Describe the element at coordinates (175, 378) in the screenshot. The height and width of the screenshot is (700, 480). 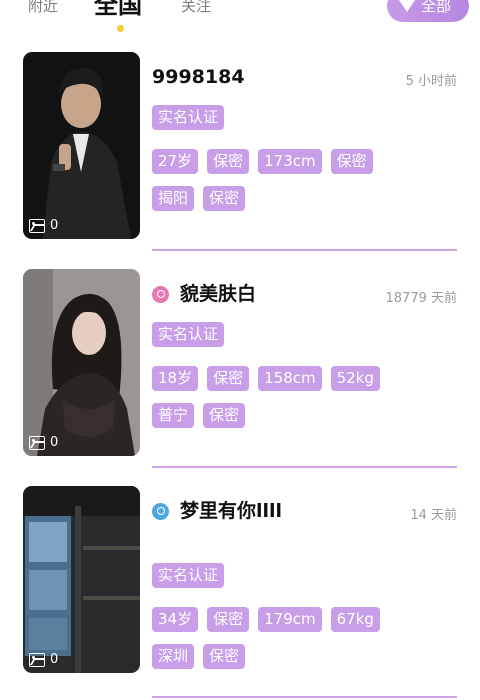
I see `age-tag: 18岁` at that location.